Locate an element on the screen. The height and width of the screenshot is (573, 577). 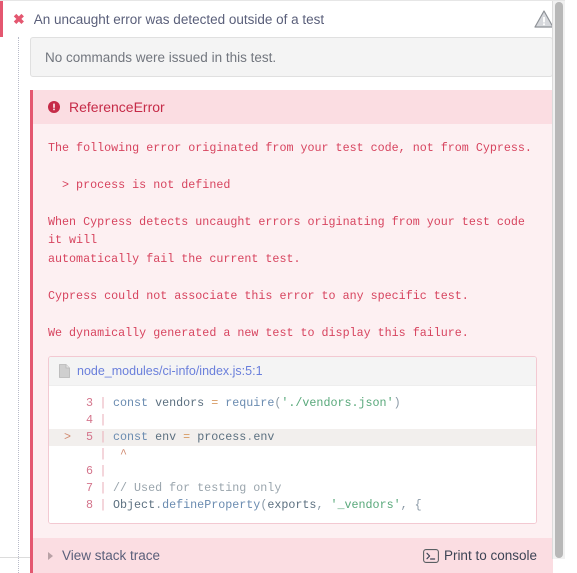
vertical-scrollbar-thumb is located at coordinates (559, 280).